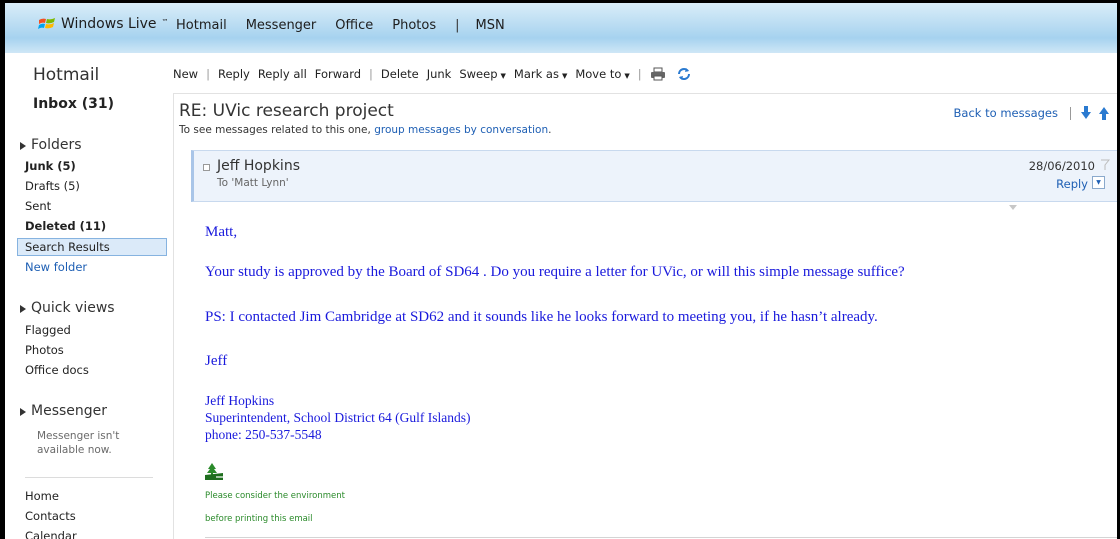 The image size is (1120, 539). I want to click on signature-phone: phone: 250-537-5548, so click(263, 434).